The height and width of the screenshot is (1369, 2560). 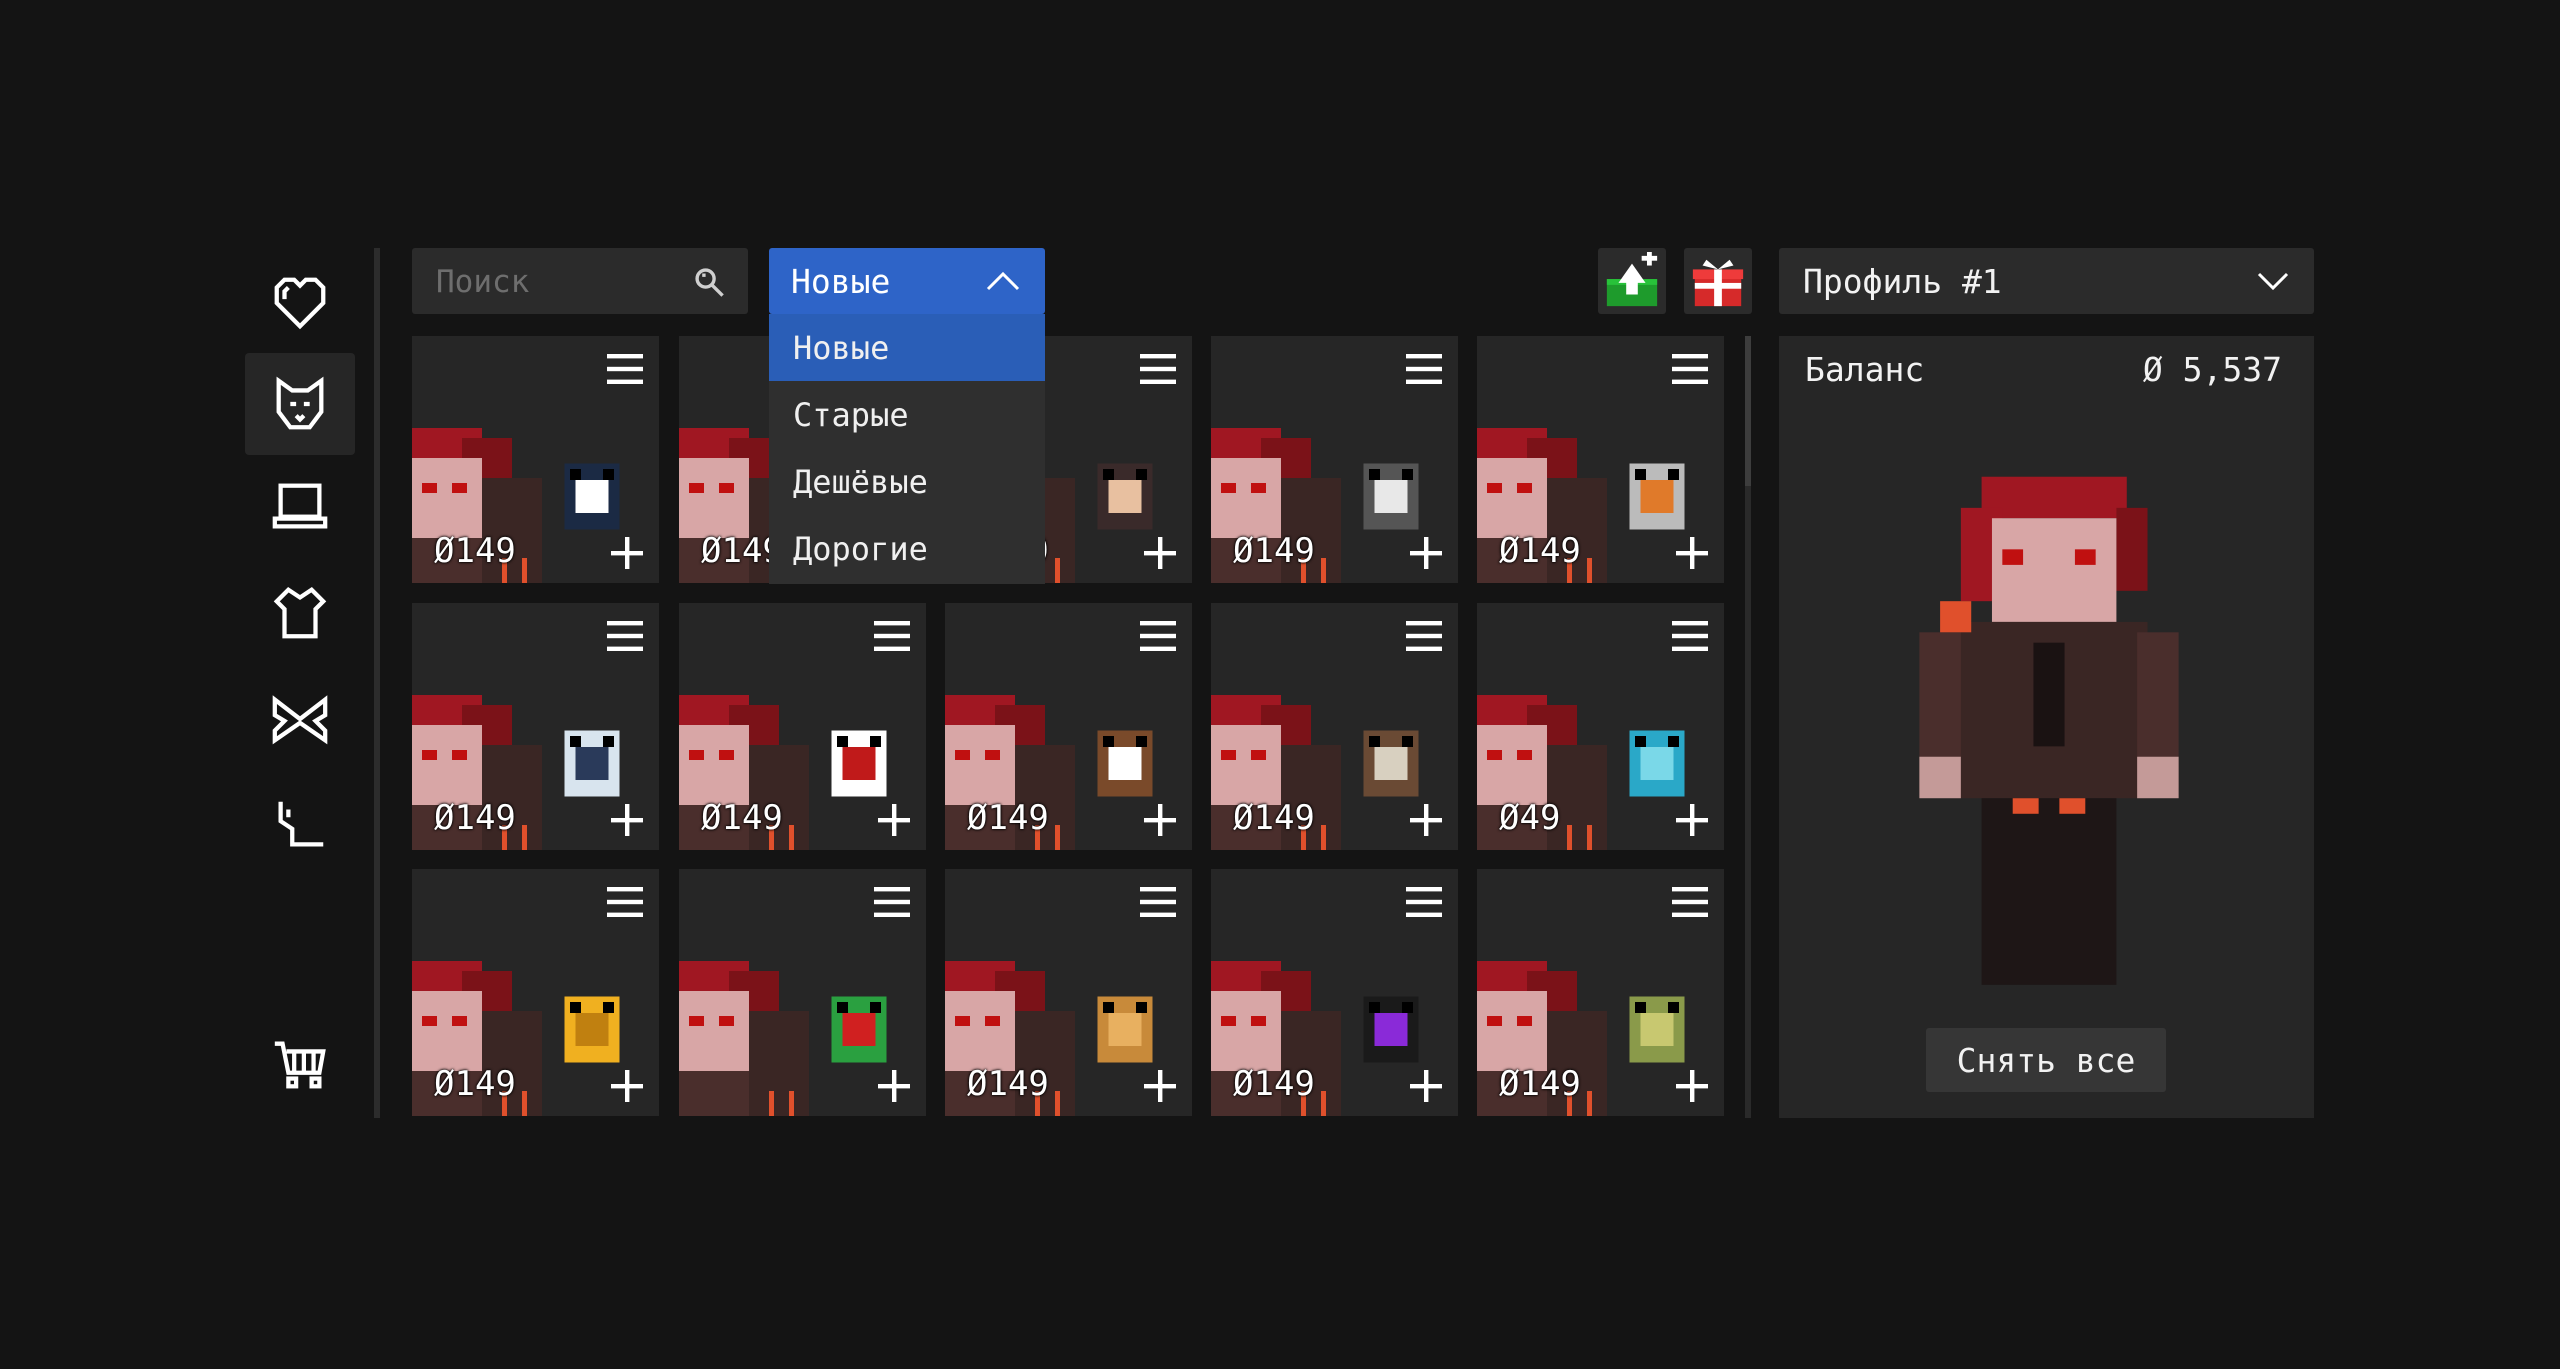 I want to click on chevron-down-icon, so click(x=2273, y=281).